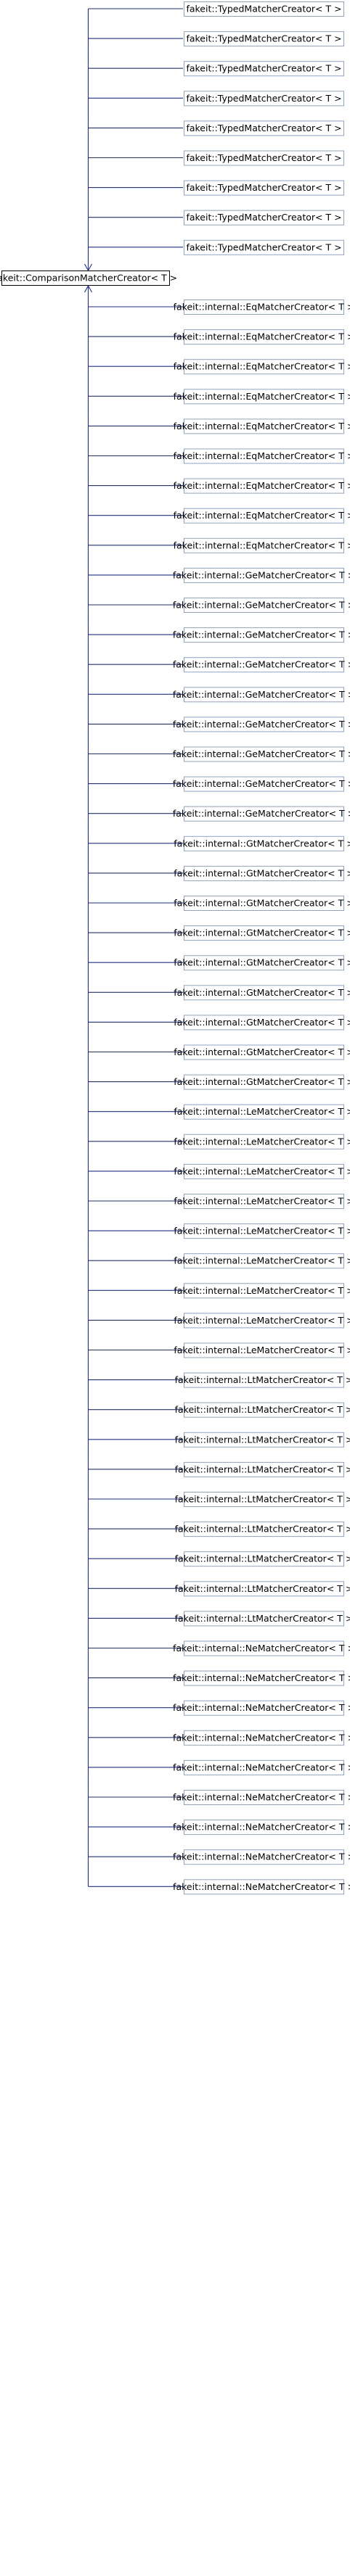 The width and height of the screenshot is (350, 2576). I want to click on root-node-label: fakeit::ComparisonMatcherCreator< T >, so click(89, 278).